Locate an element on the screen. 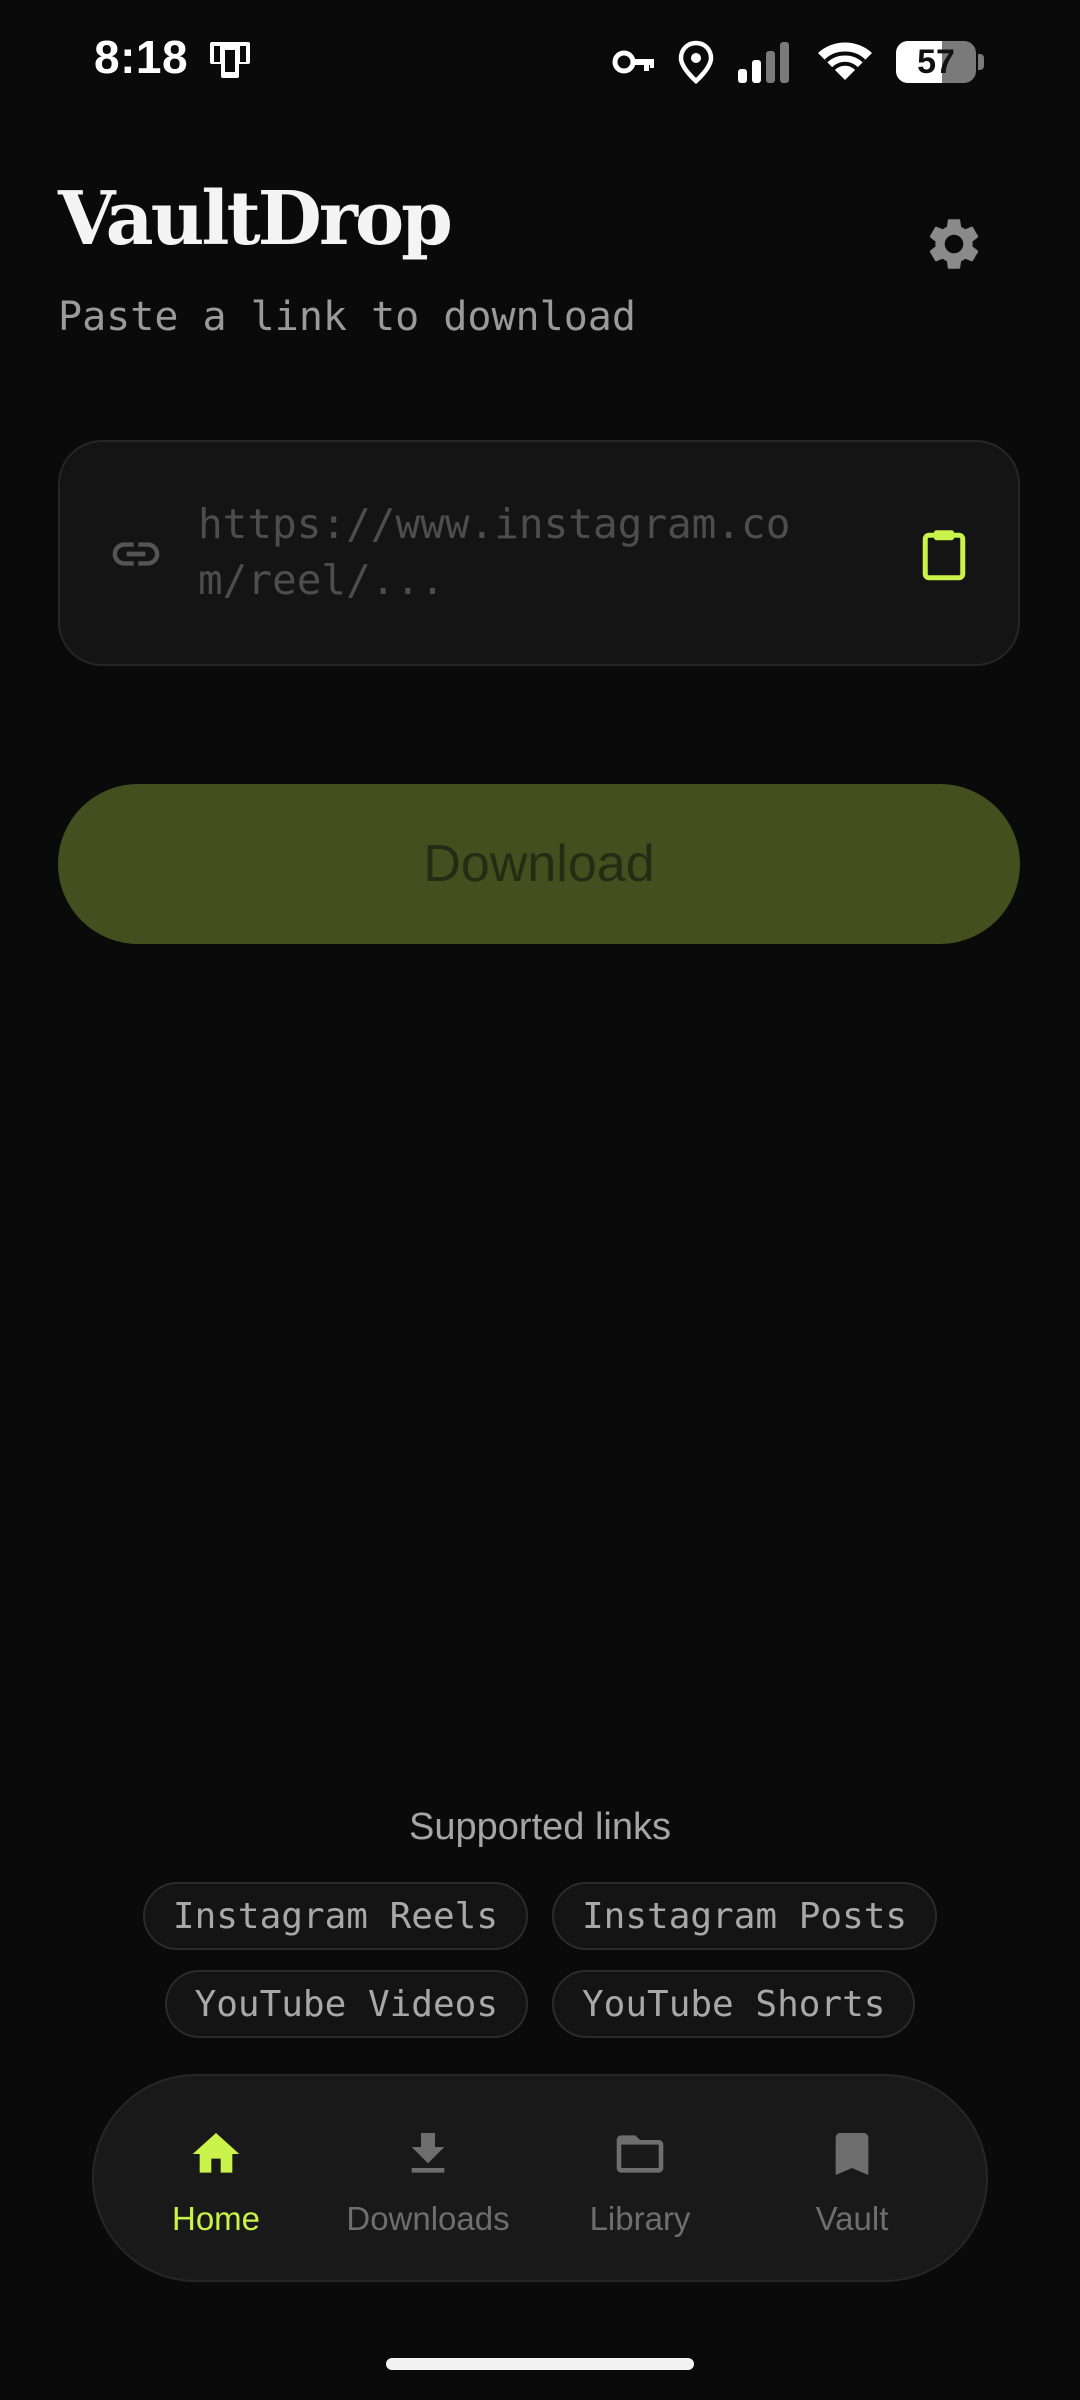  link-icon is located at coordinates (136, 554).